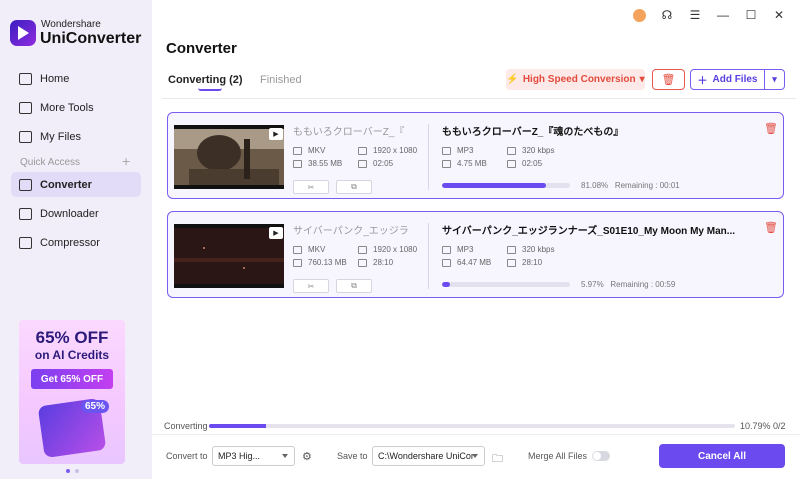  I want to click on source-size: 38.55 MB, so click(317, 163).